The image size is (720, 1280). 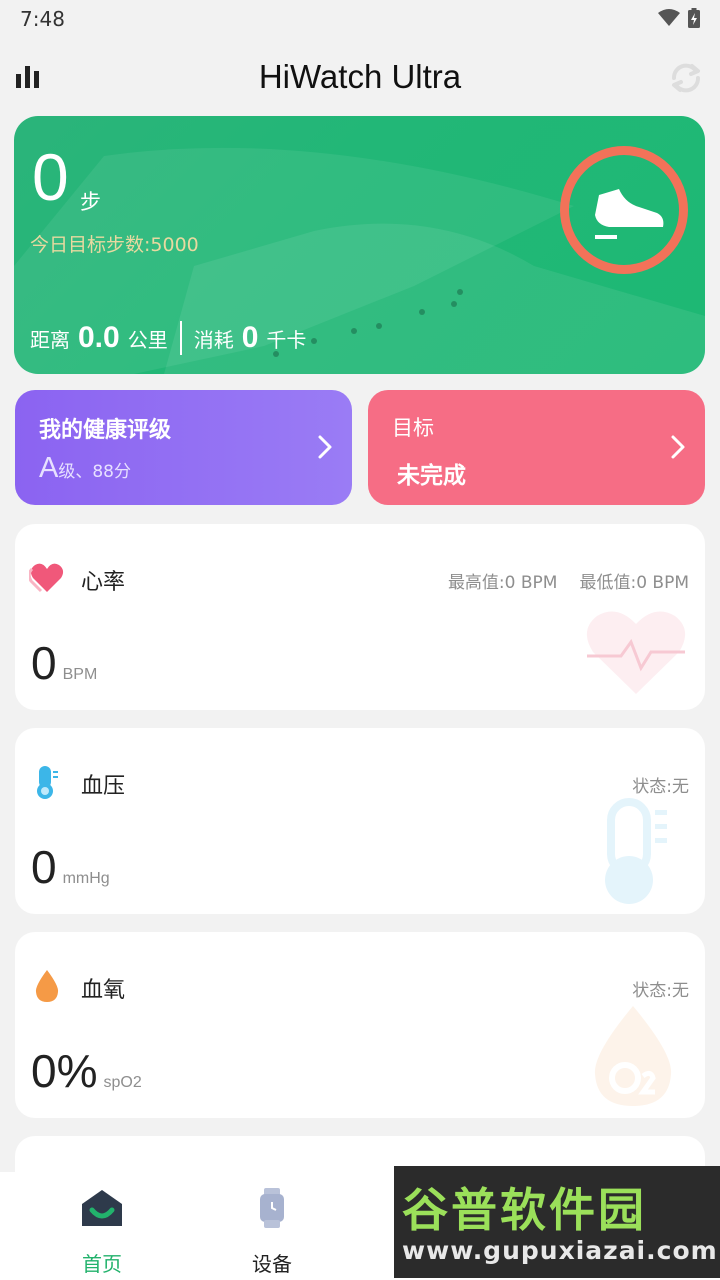 What do you see at coordinates (660, 991) in the screenshot?
I see `blood-oxygen-status: 状态:无` at bounding box center [660, 991].